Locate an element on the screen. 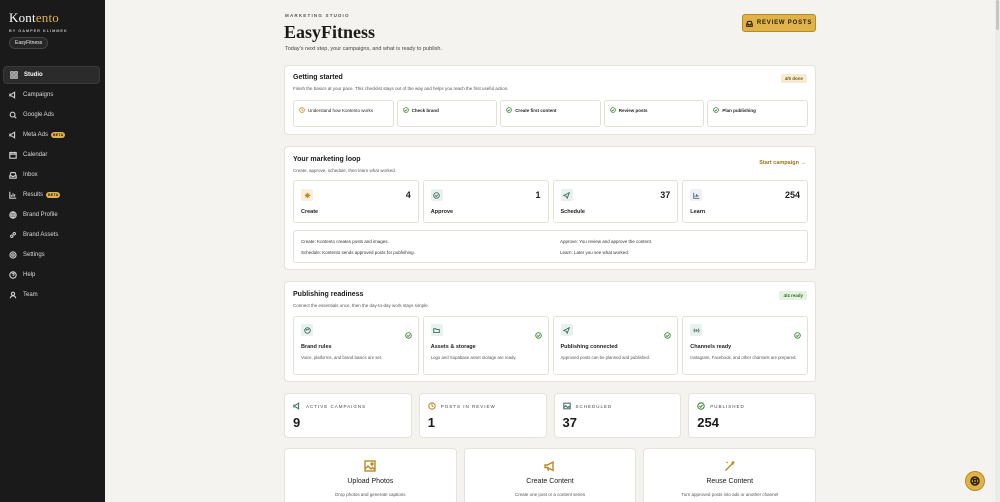 This screenshot has width=1000, height=502. stat-value: 1 is located at coordinates (431, 422).